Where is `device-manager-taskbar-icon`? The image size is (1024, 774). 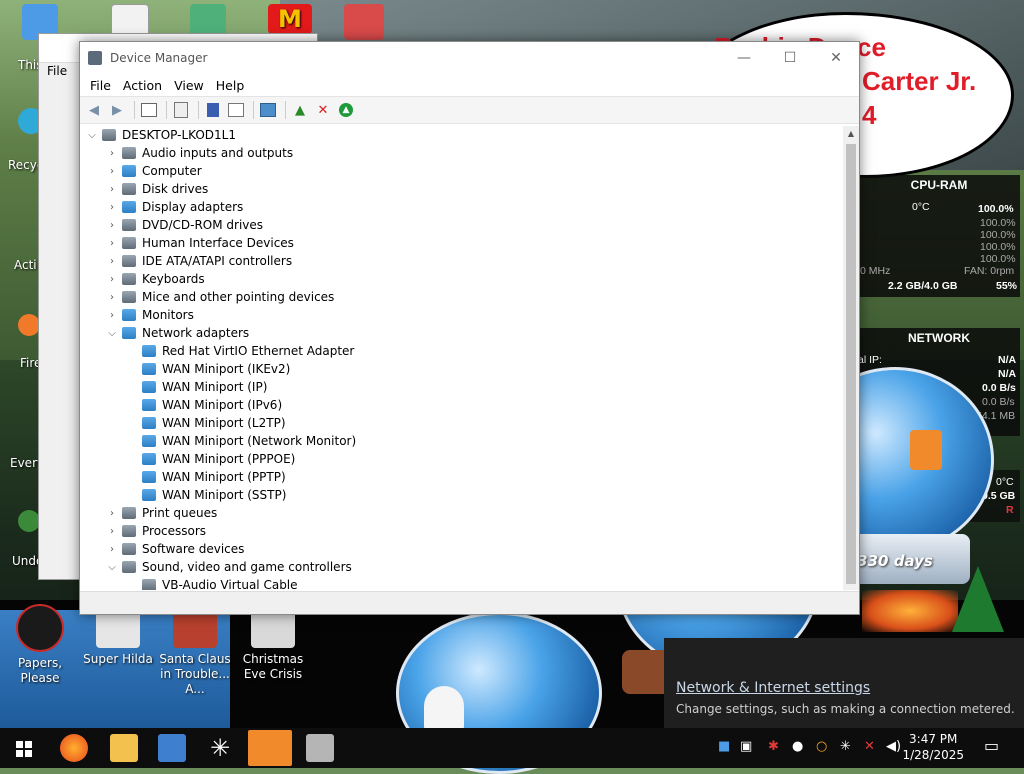
device-manager-taskbar-icon is located at coordinates (320, 748).